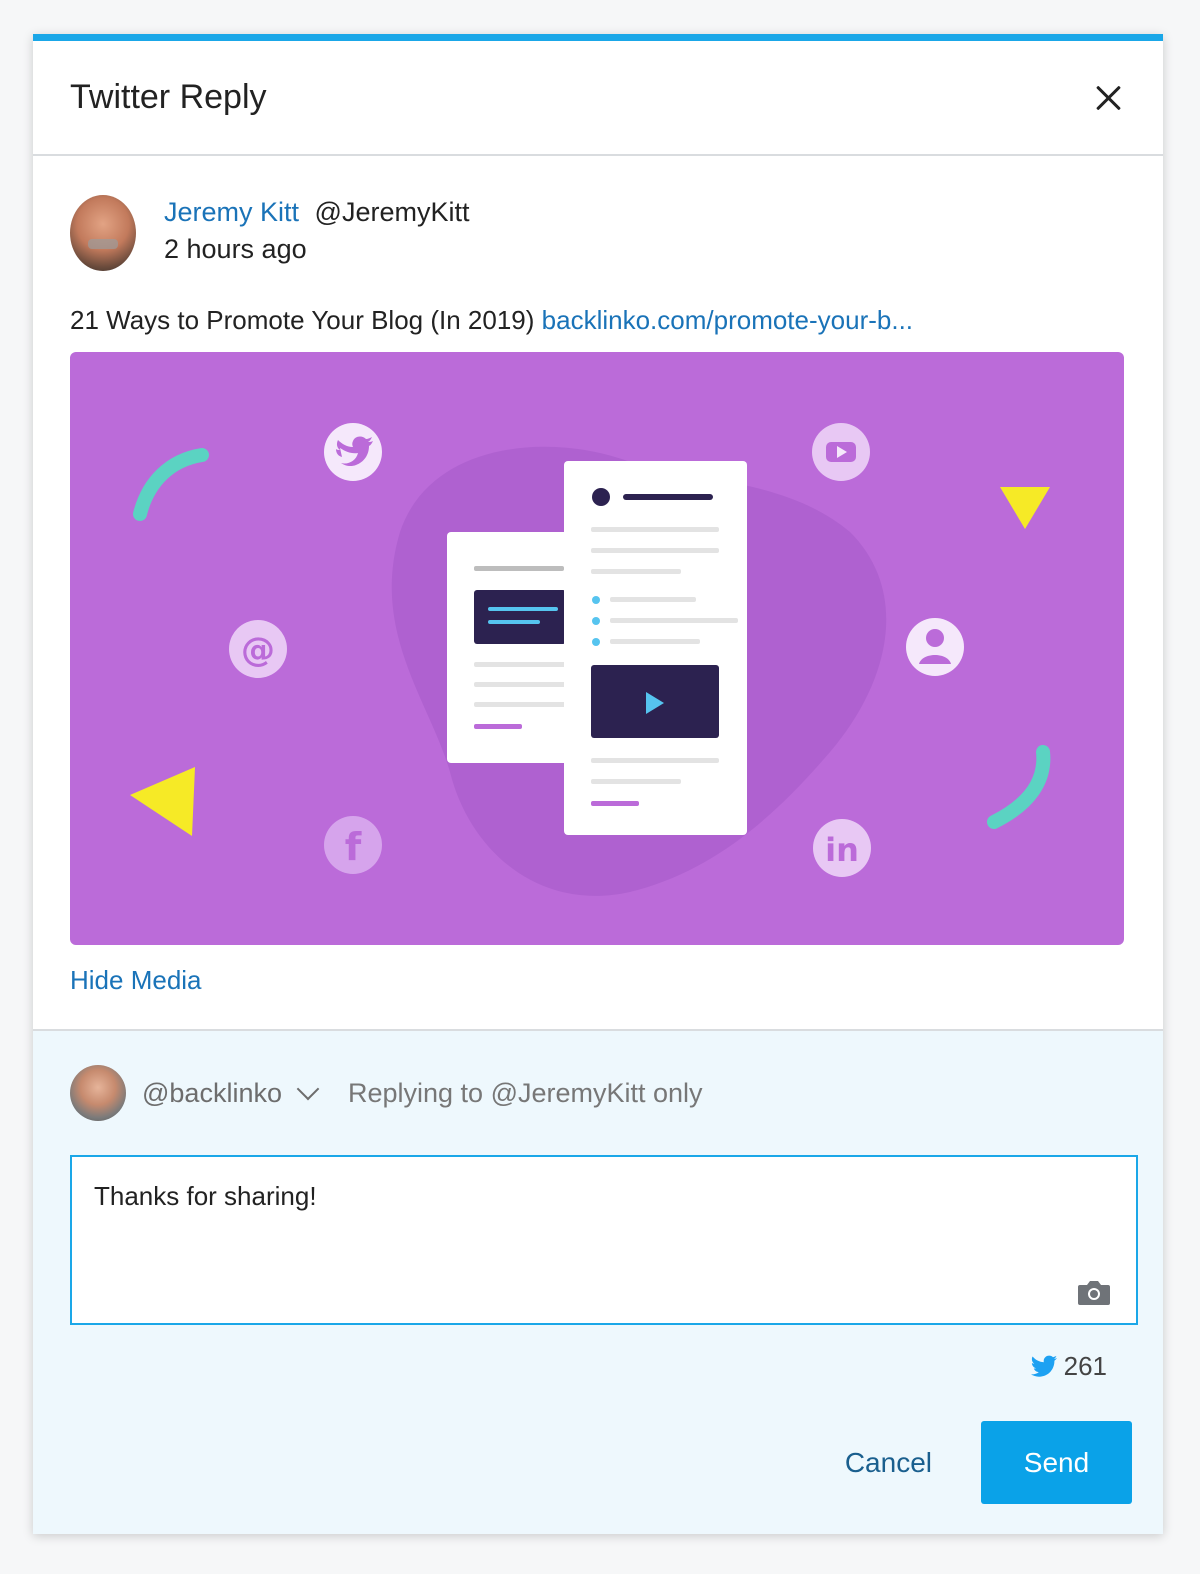 The height and width of the screenshot is (1574, 1200). I want to click on card-title-line, so click(668, 497).